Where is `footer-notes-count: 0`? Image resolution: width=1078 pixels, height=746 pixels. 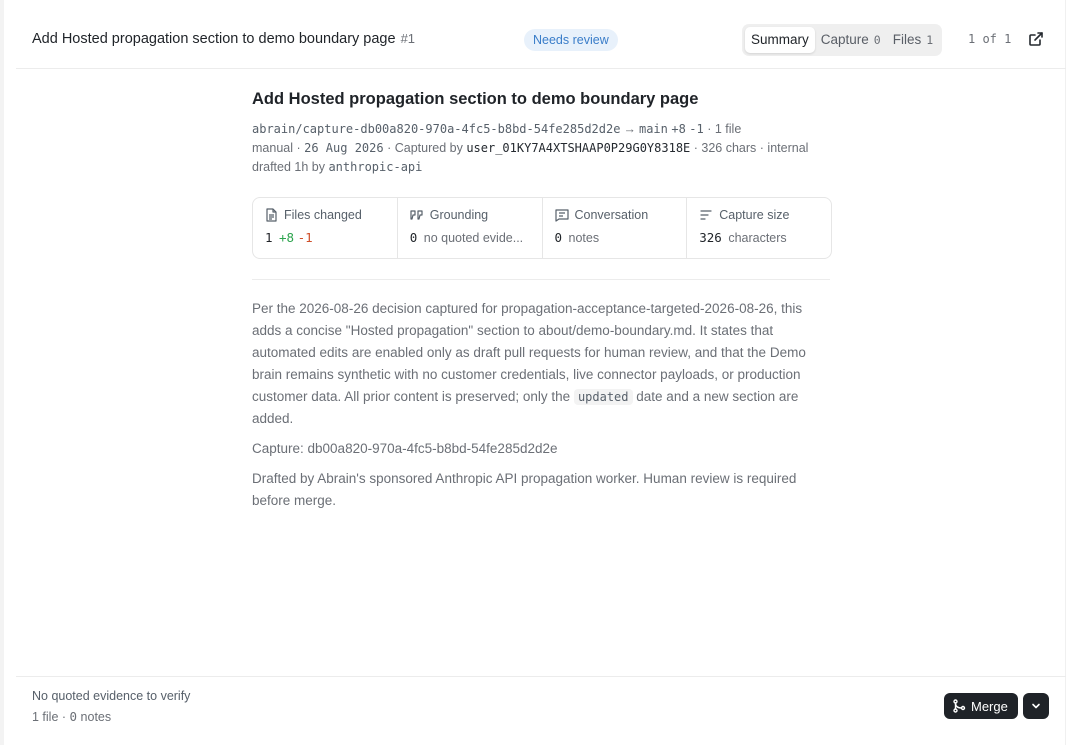
footer-notes-count: 0 is located at coordinates (73, 716).